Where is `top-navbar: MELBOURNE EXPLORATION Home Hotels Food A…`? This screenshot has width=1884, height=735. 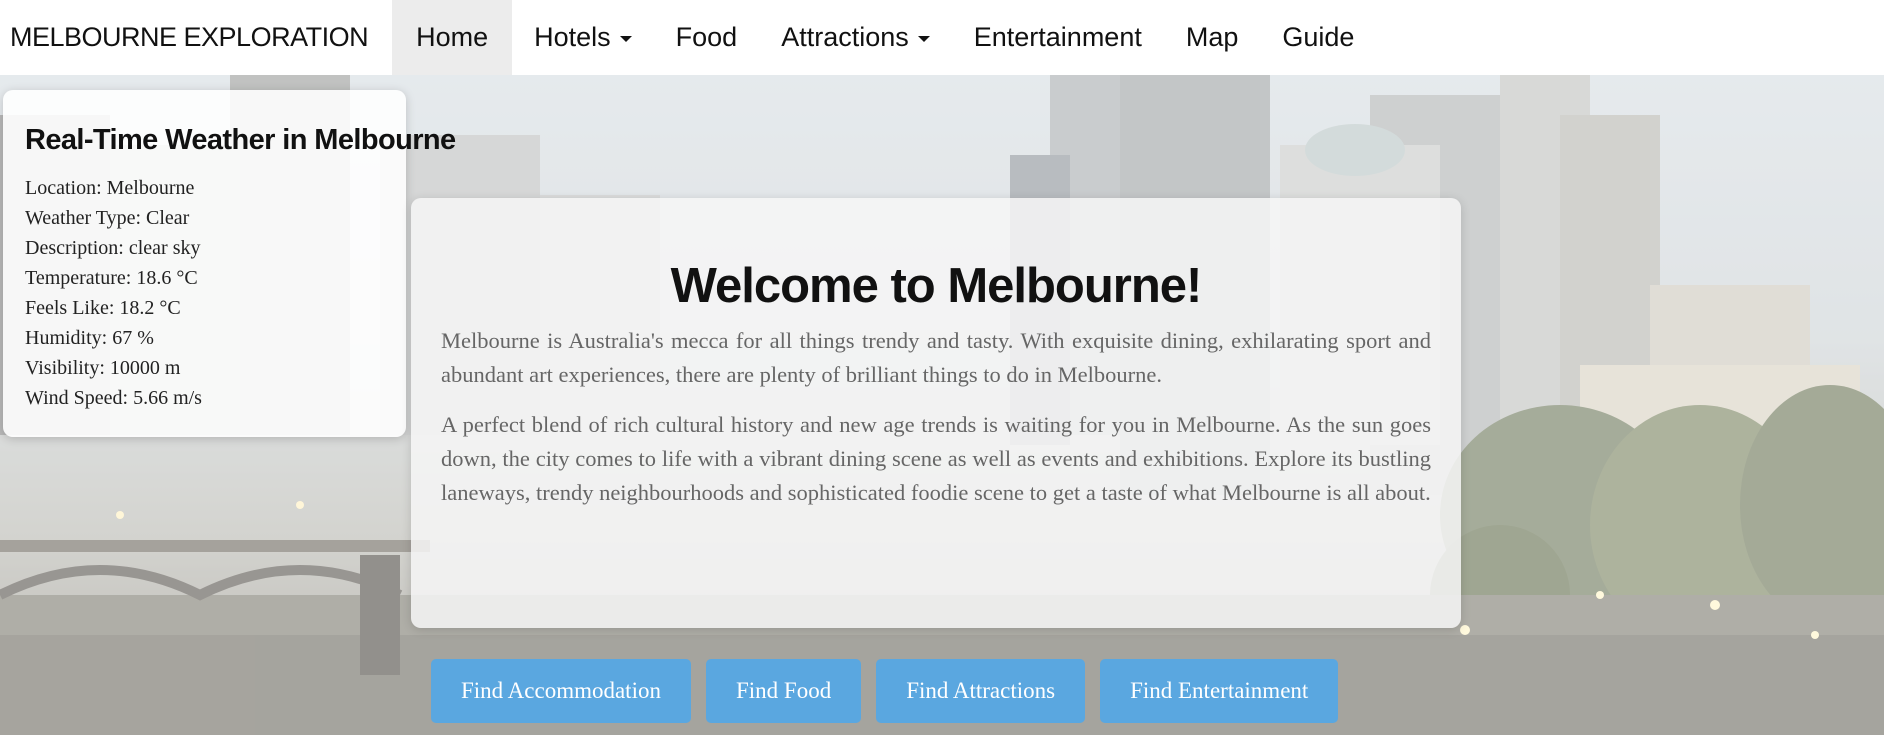 top-navbar: MELBOURNE EXPLORATION Home Hotels Food A… is located at coordinates (942, 37).